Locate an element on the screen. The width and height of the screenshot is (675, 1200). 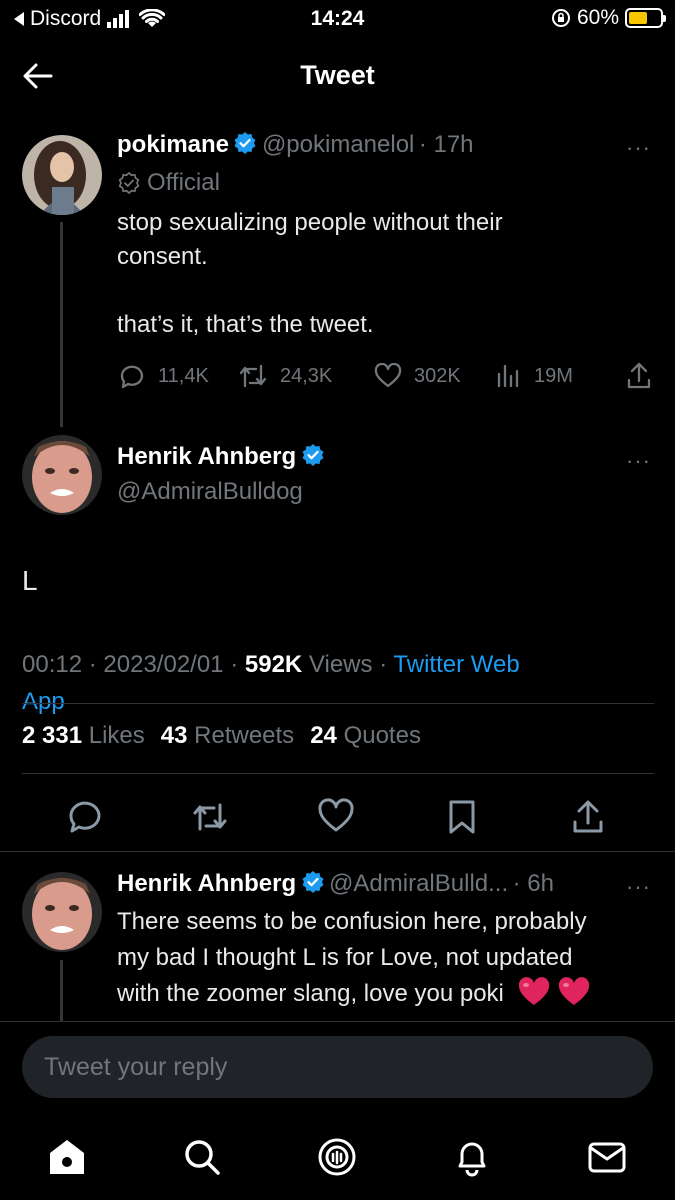
tweet-line: stop sexualizing people without their is located at coordinates (310, 222).